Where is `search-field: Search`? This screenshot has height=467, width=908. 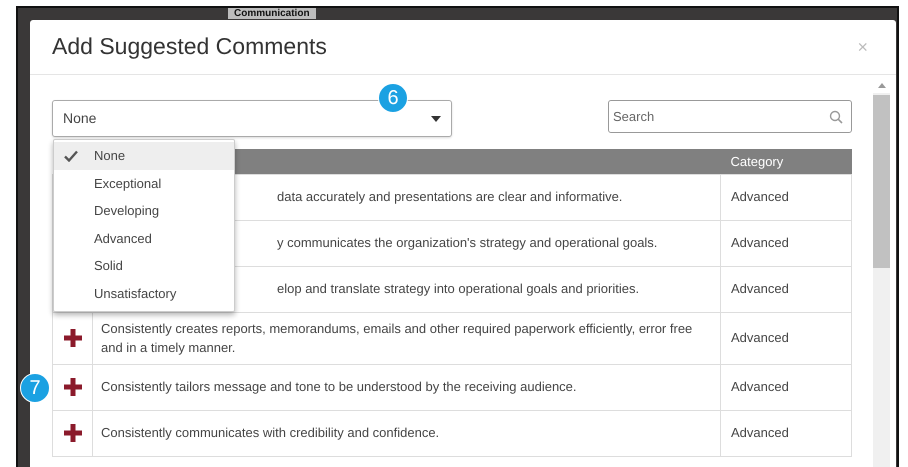
search-field: Search is located at coordinates (730, 116).